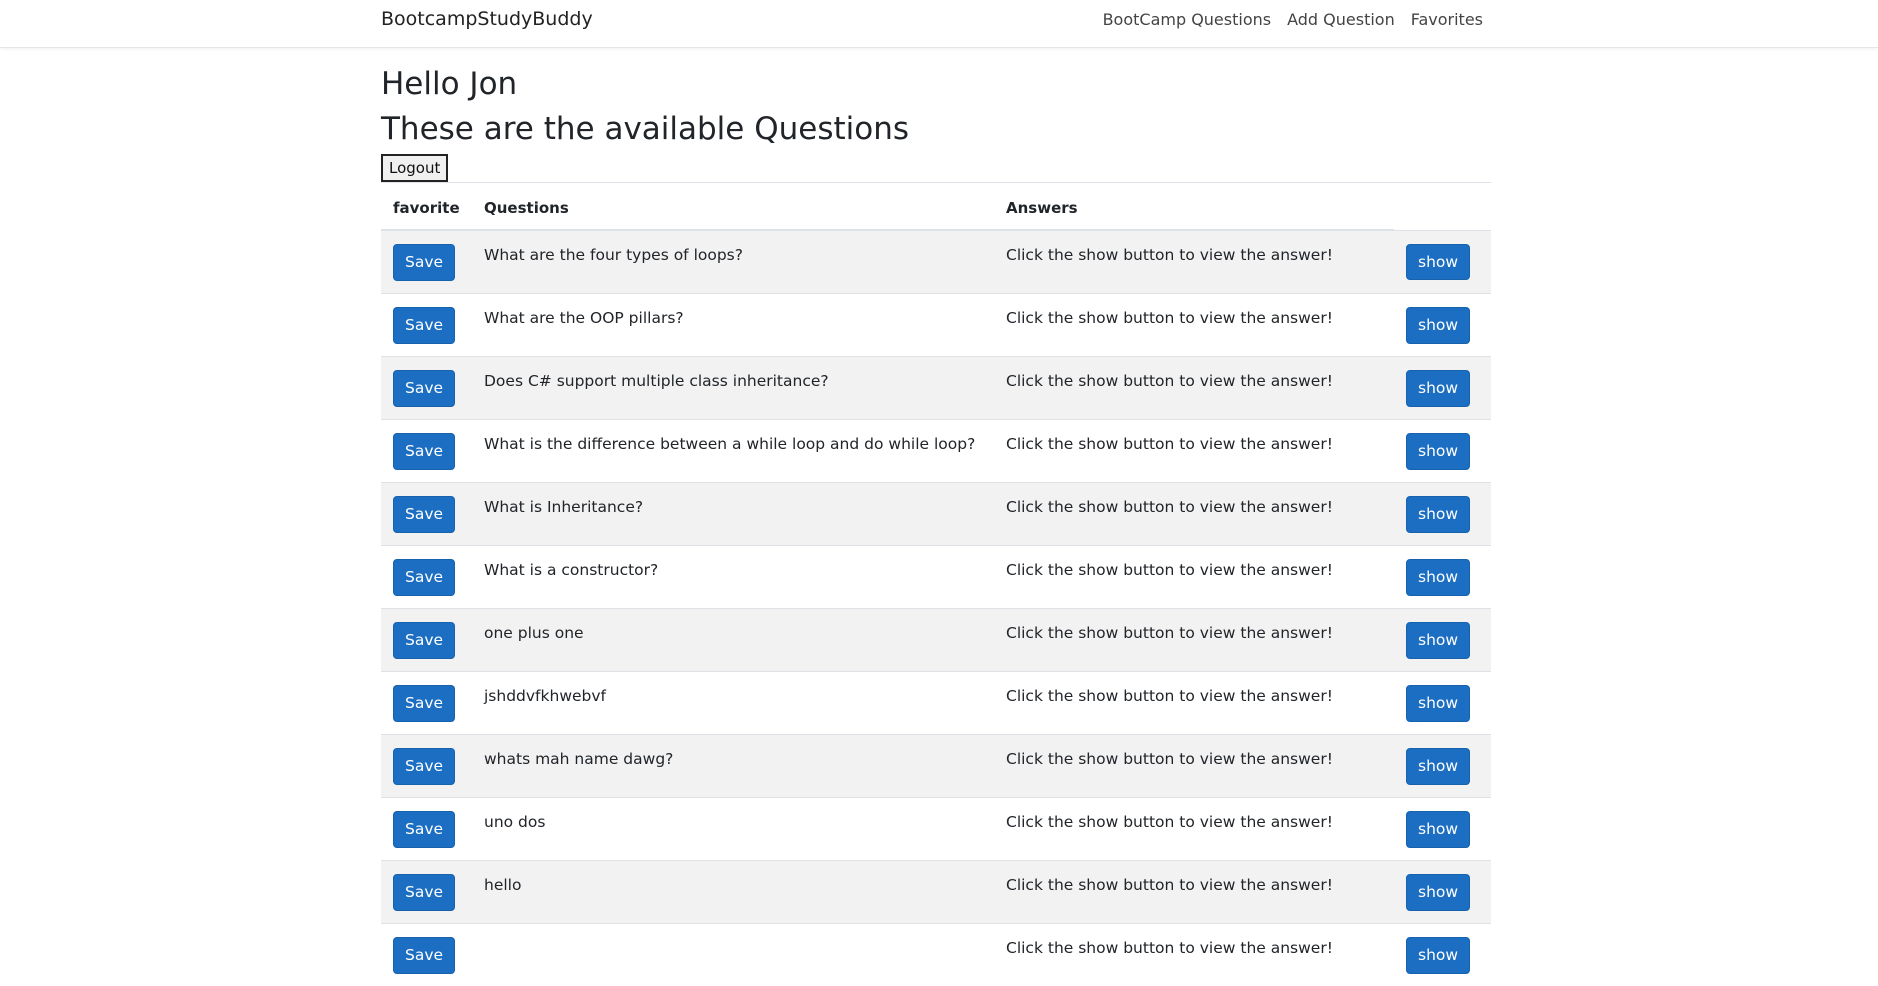  What do you see at coordinates (1194, 207) in the screenshot?
I see `header-answers: Answers` at bounding box center [1194, 207].